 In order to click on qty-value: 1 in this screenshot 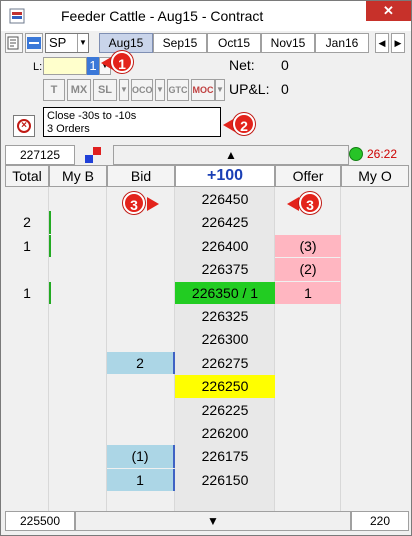, I will do `click(93, 66)`.